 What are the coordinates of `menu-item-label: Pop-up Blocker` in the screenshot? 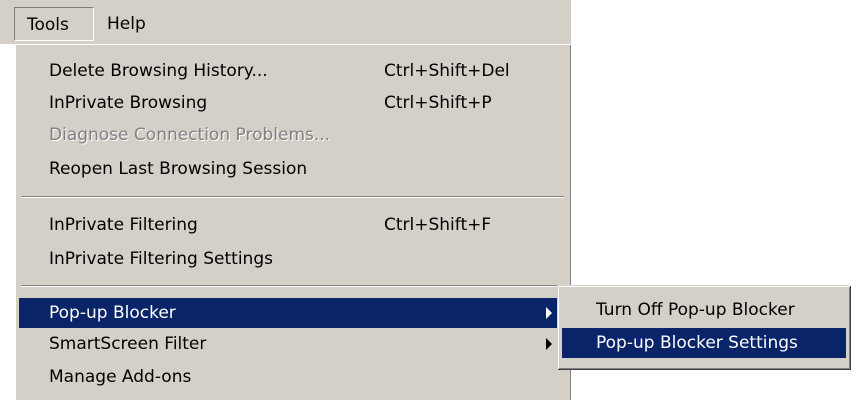 It's located at (112, 313).